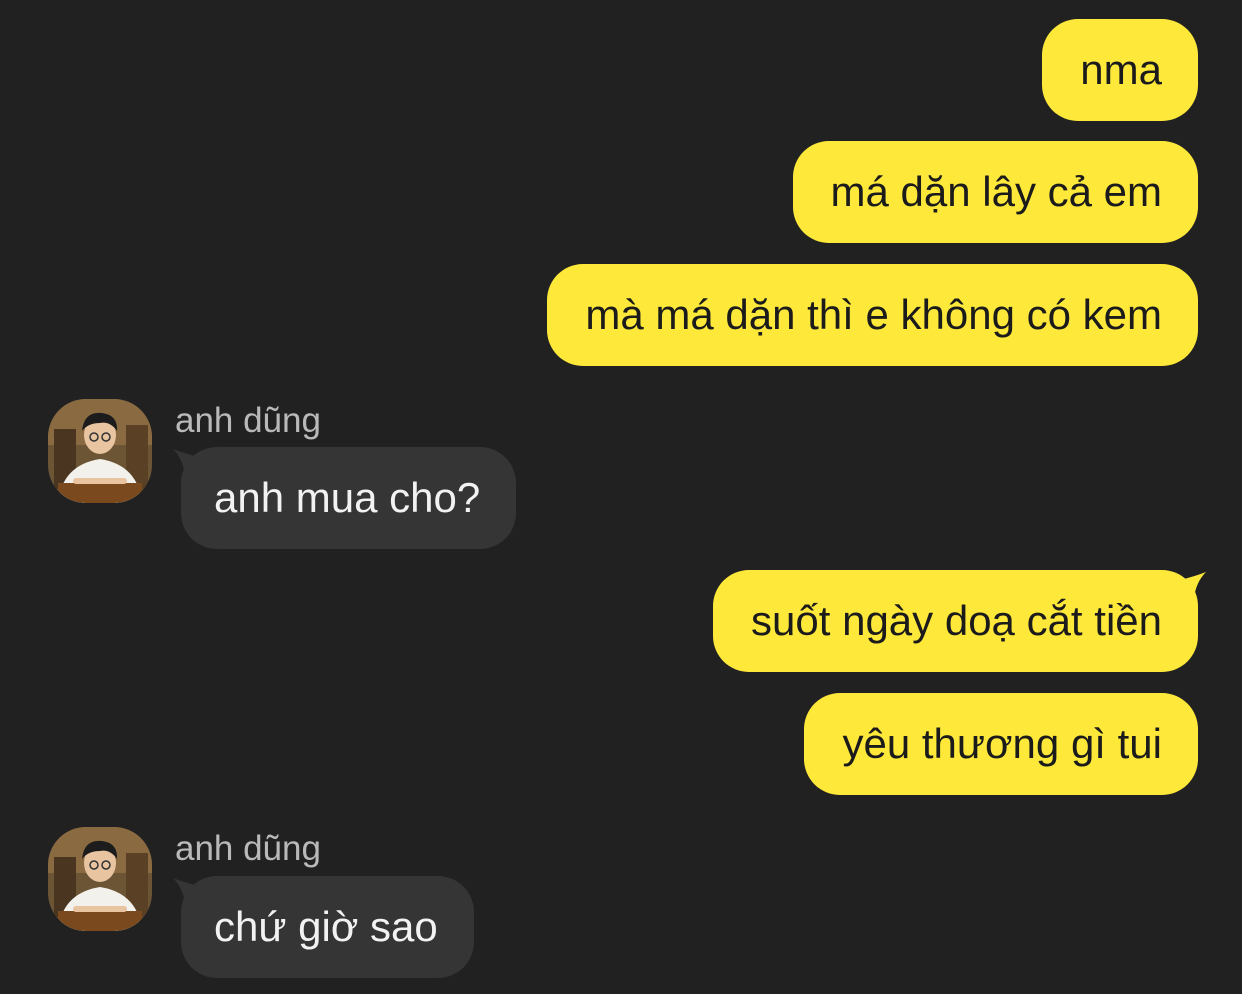 This screenshot has width=1242, height=994. I want to click on message-text: yêu thương gì tui, so click(1002, 743).